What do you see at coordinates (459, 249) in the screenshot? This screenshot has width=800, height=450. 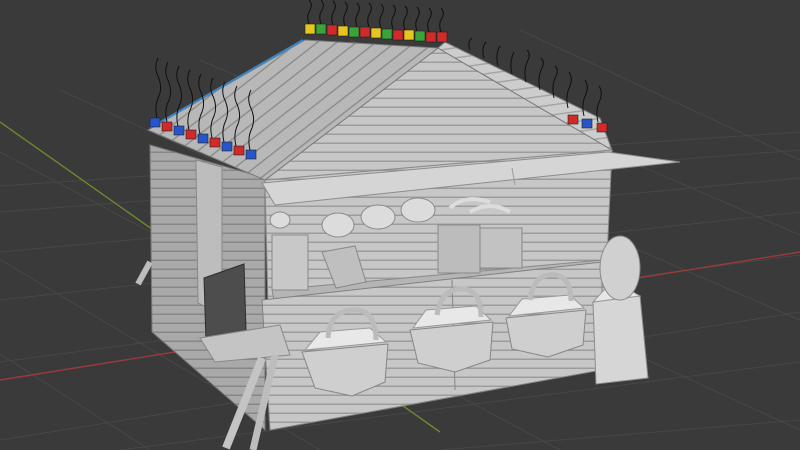 I see `inner-cabinet` at bounding box center [459, 249].